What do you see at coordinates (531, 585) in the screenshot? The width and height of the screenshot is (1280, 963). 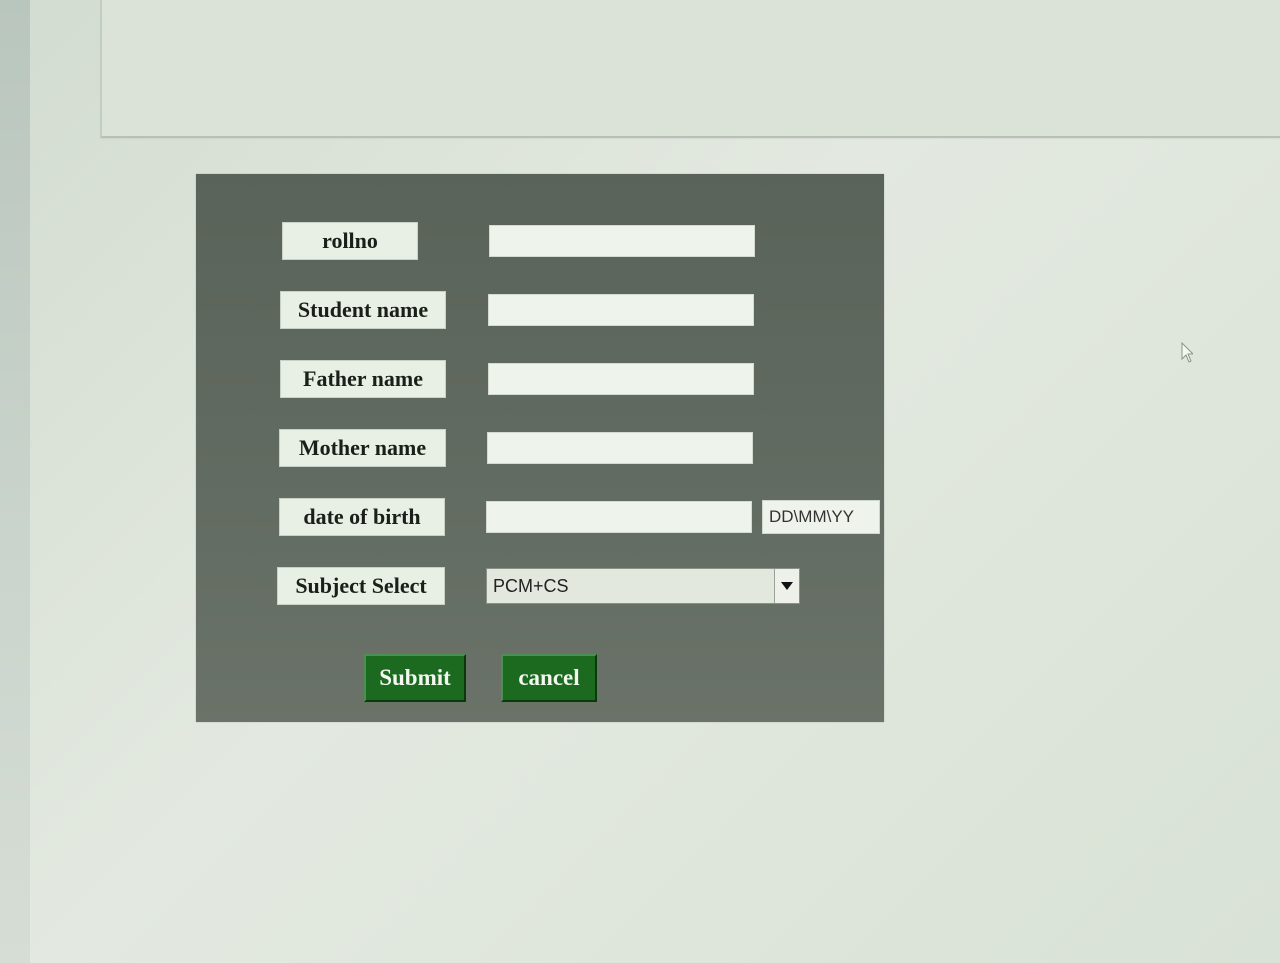 I see `subject-selected-value: PCM+CS` at bounding box center [531, 585].